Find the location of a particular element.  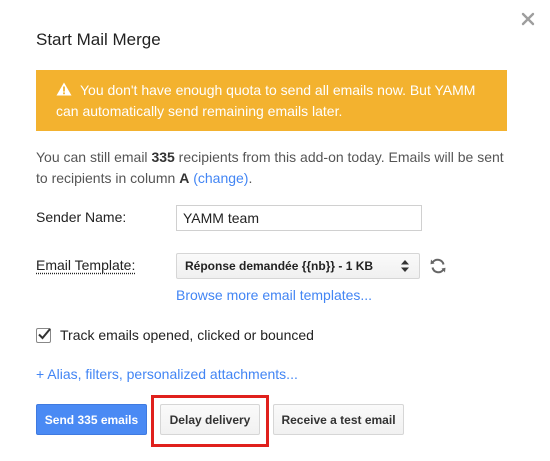

info-prefix: You can still email is located at coordinates (94, 157).